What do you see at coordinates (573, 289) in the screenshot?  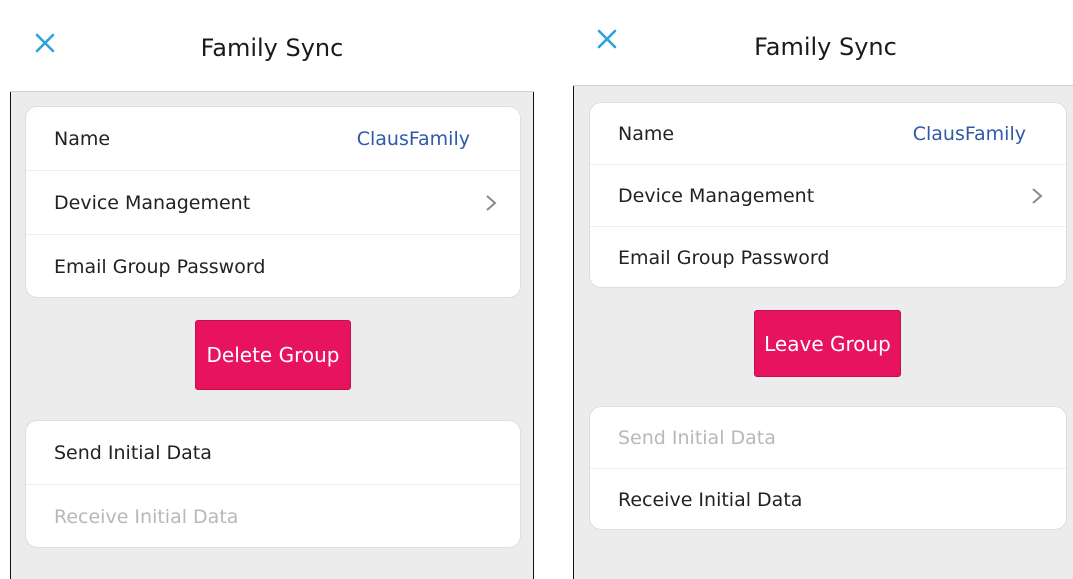 I see `phone-edge-left` at bounding box center [573, 289].